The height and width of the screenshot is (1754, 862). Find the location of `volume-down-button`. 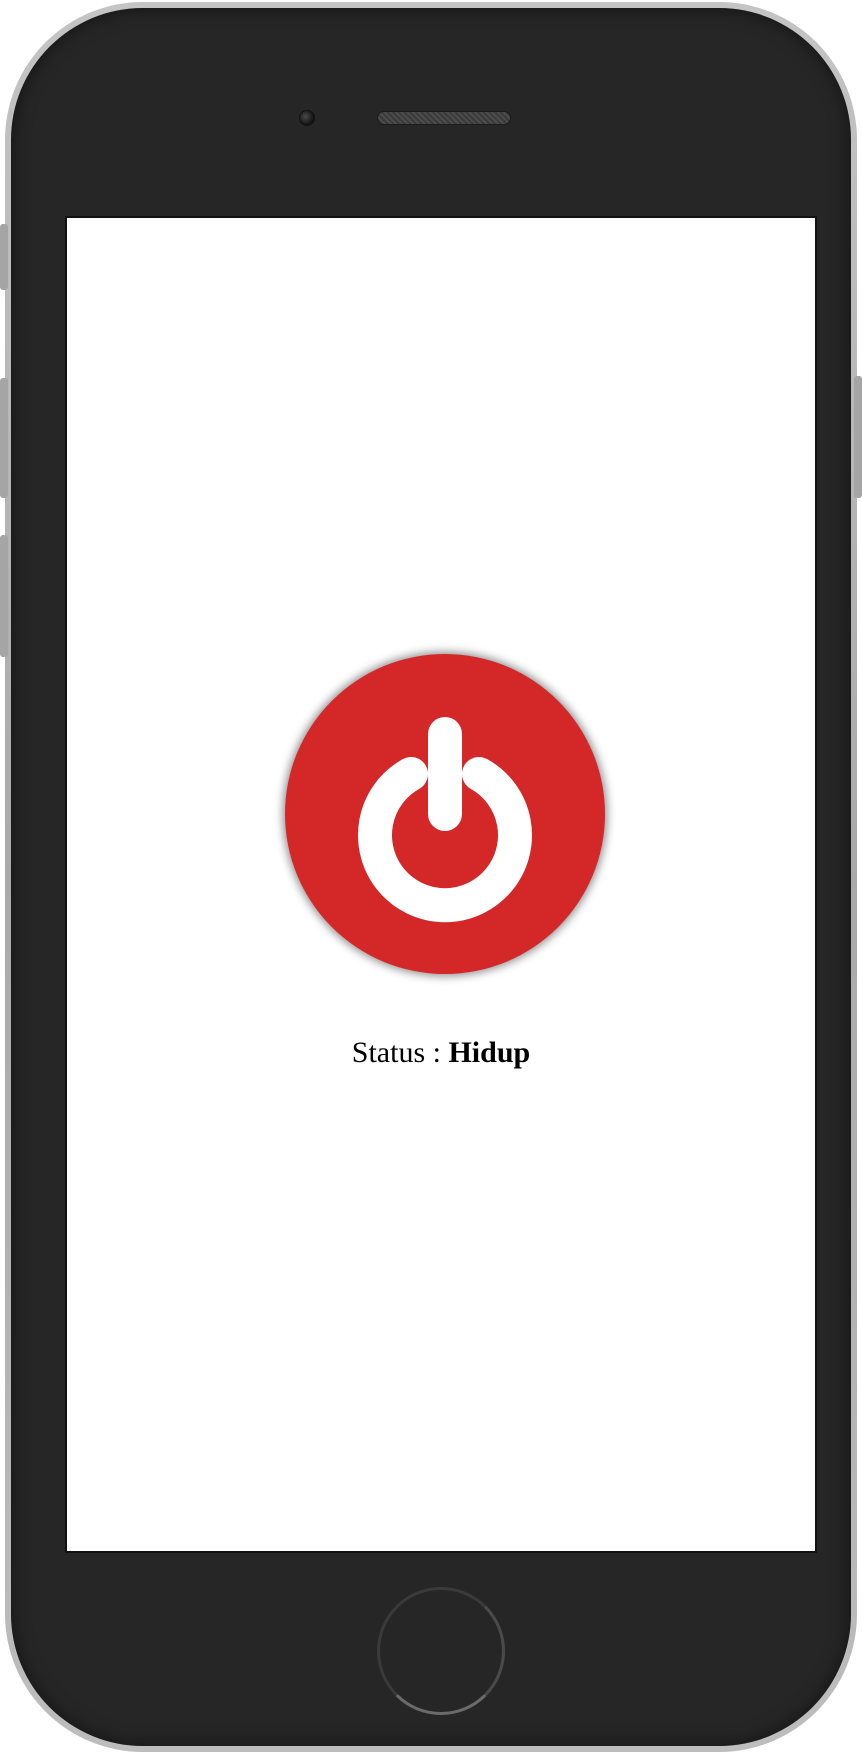

volume-down-button is located at coordinates (4, 596).